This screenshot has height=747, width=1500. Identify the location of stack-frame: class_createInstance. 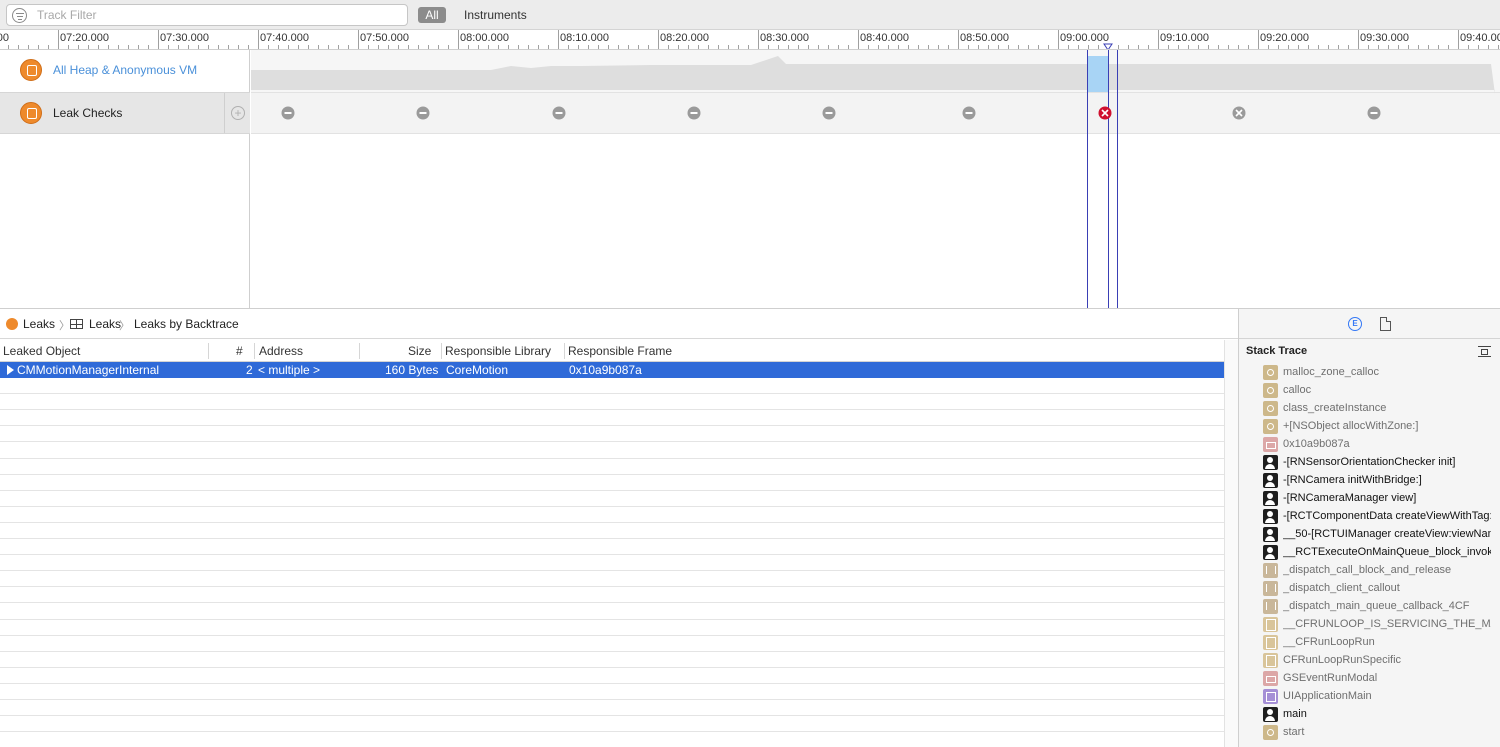
(1369, 409).